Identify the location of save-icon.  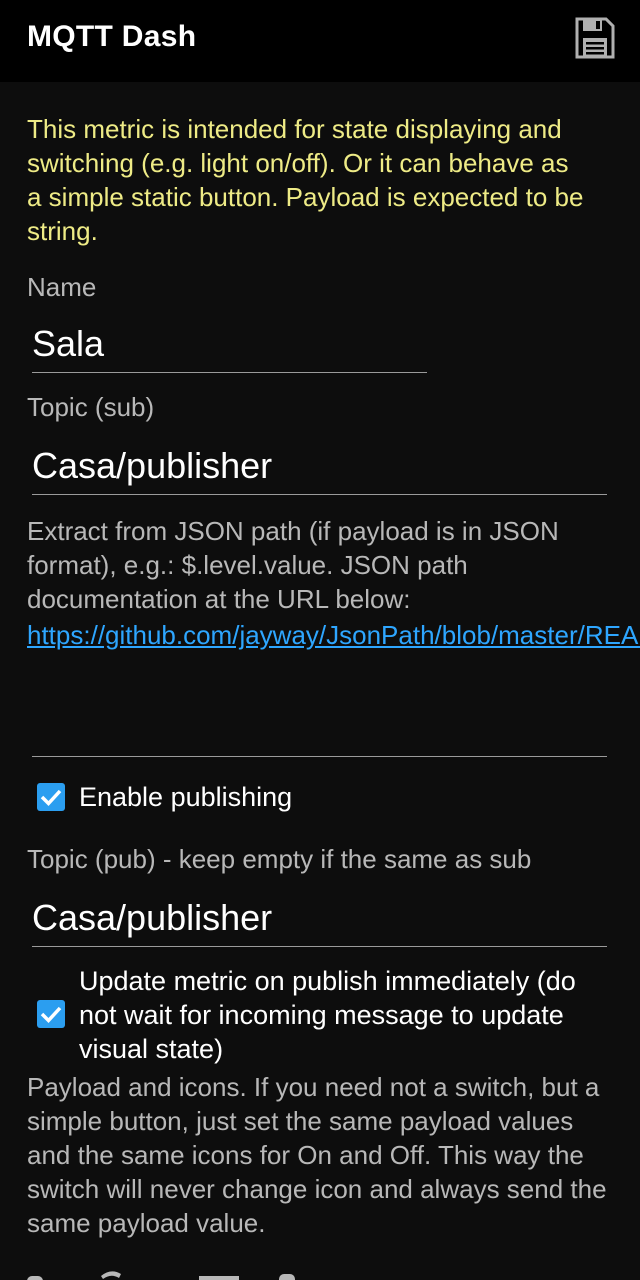
(594, 41).